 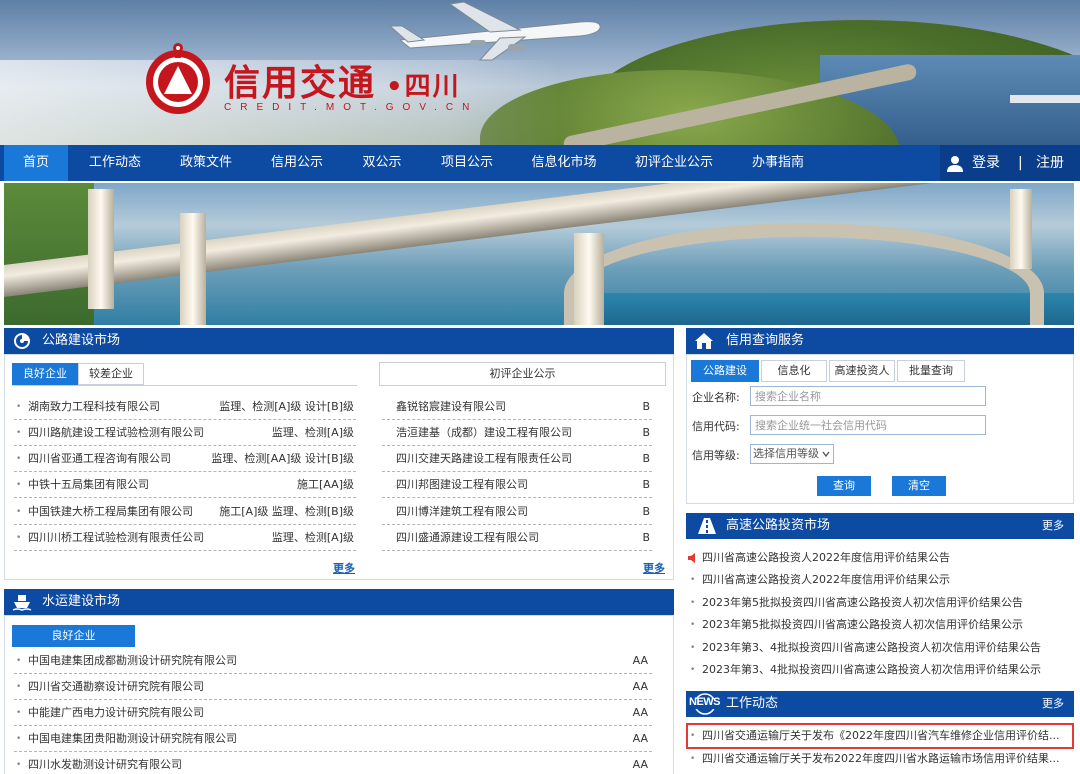 What do you see at coordinates (955, 164) in the screenshot?
I see `user-icon` at bounding box center [955, 164].